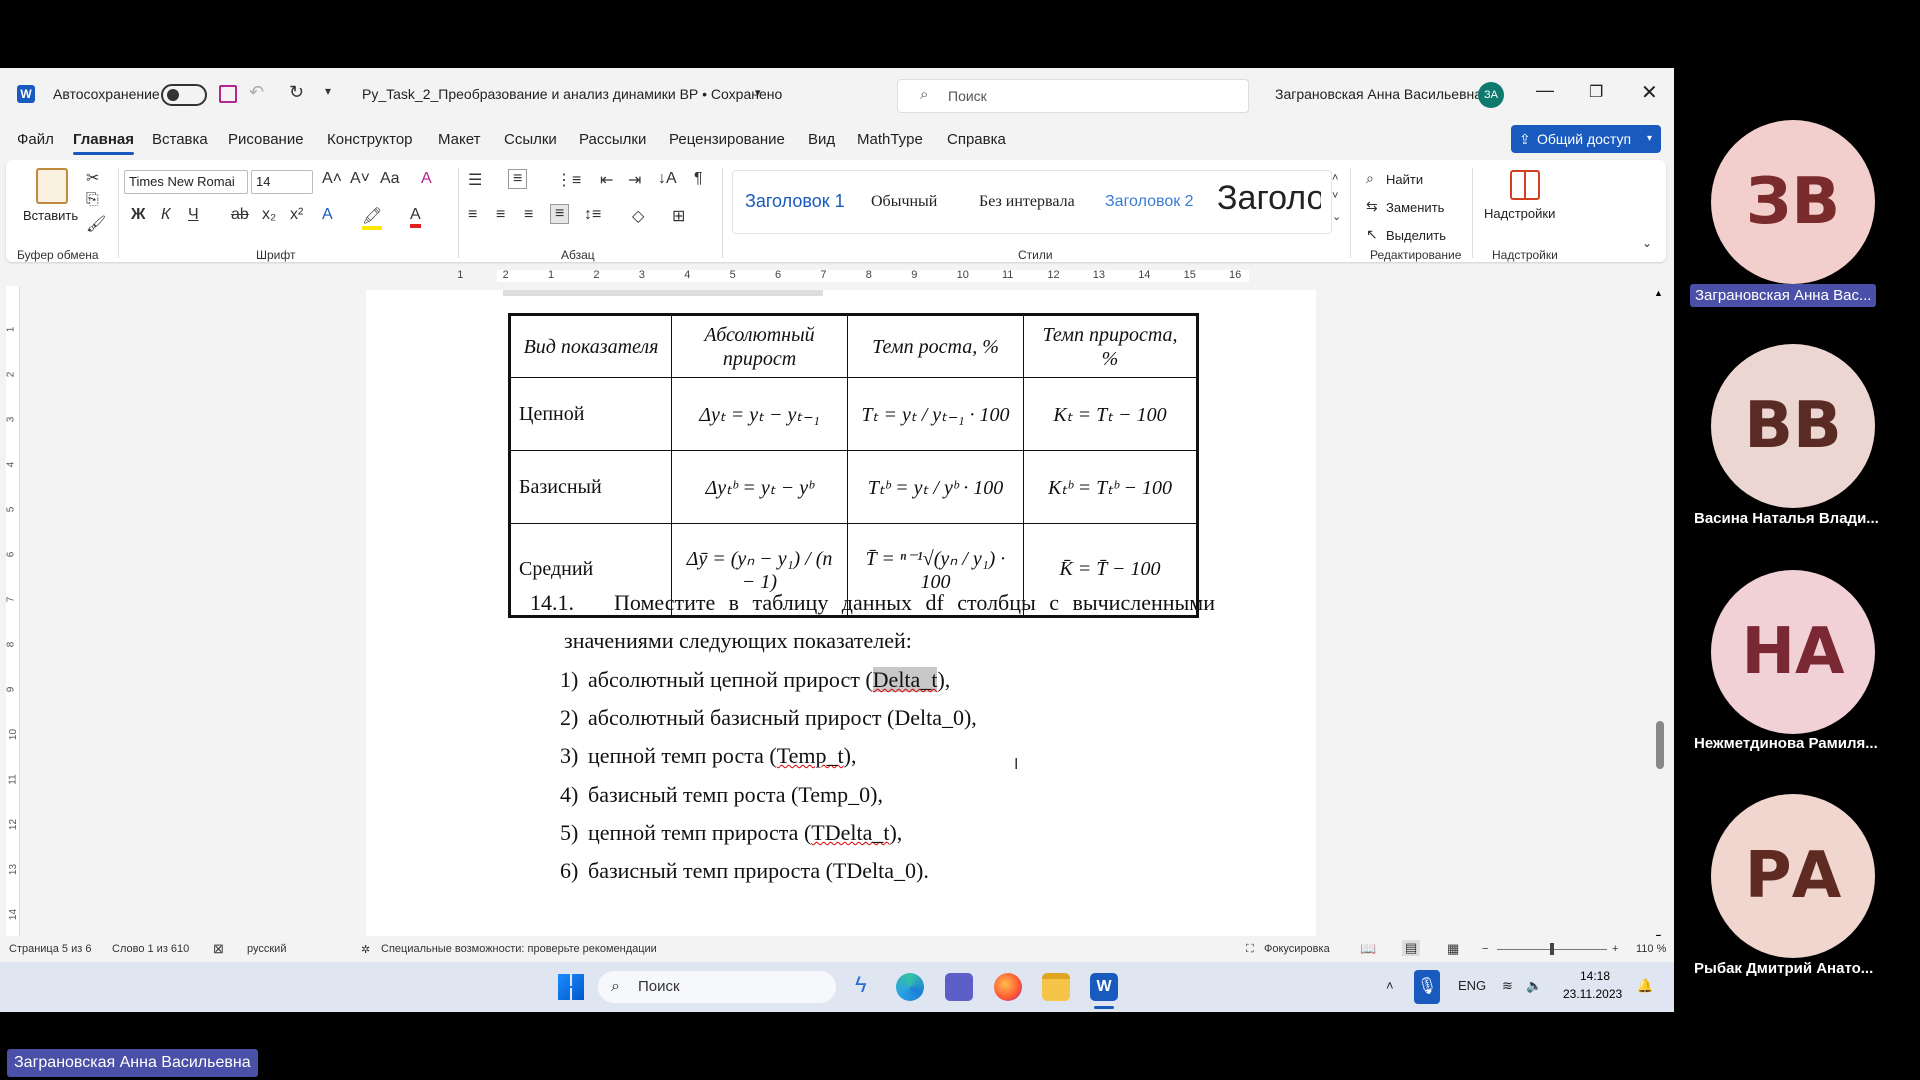  What do you see at coordinates (332, 179) in the screenshot?
I see `grow-font-icon: A˄` at bounding box center [332, 179].